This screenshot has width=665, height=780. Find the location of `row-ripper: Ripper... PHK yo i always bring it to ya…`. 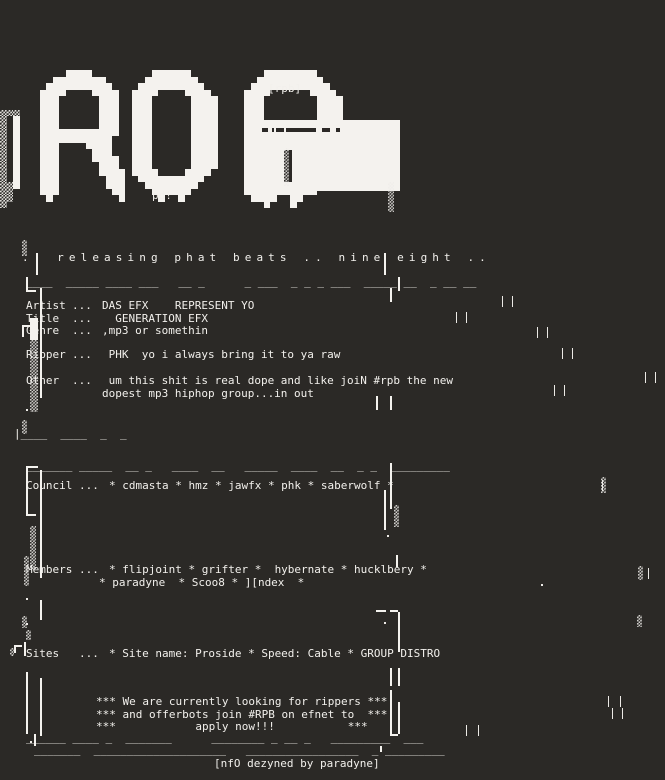

row-ripper: Ripper... PHK yo i always bring it to ya… is located at coordinates (183, 355).